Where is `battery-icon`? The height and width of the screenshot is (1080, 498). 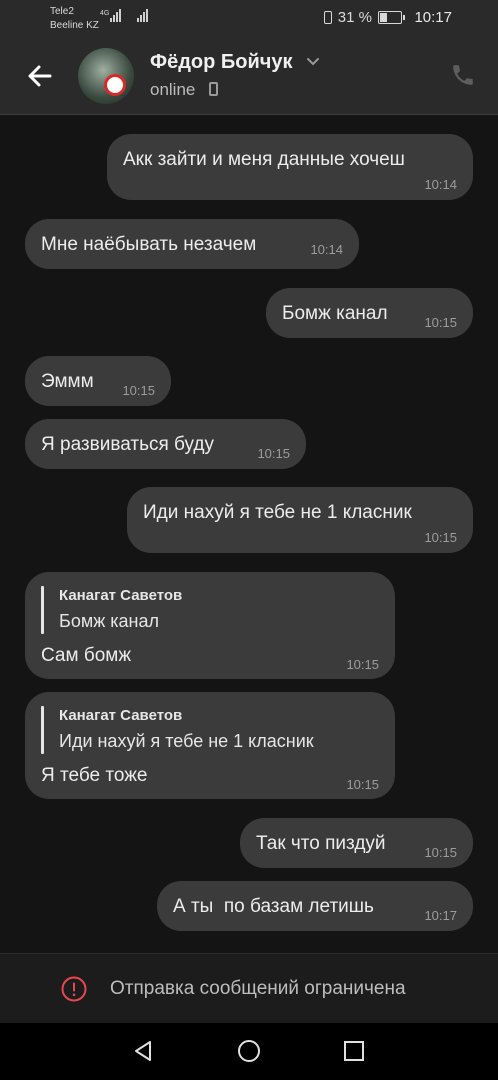 battery-icon is located at coordinates (391, 17).